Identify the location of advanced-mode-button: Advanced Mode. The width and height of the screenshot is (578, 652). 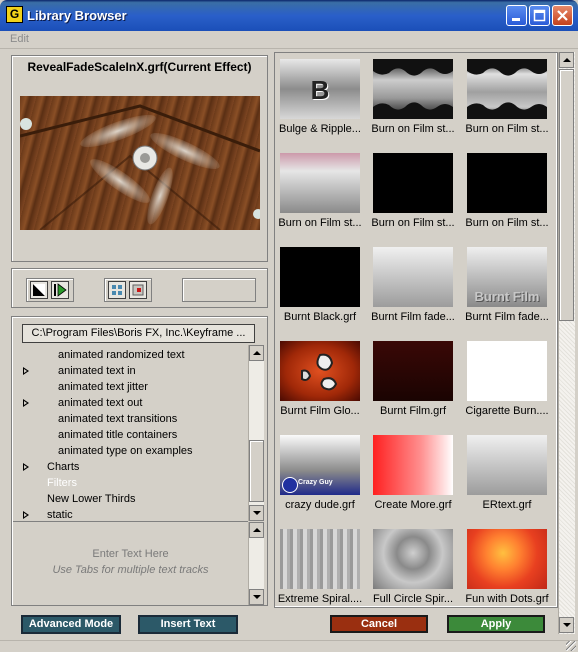
(71, 624).